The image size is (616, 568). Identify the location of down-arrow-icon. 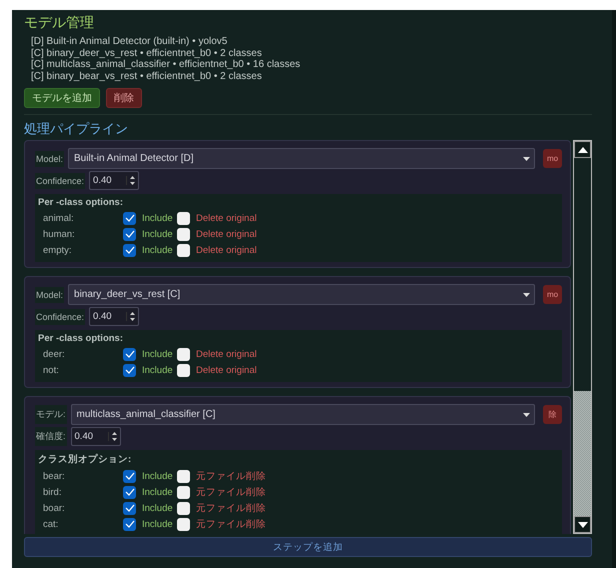
(583, 525).